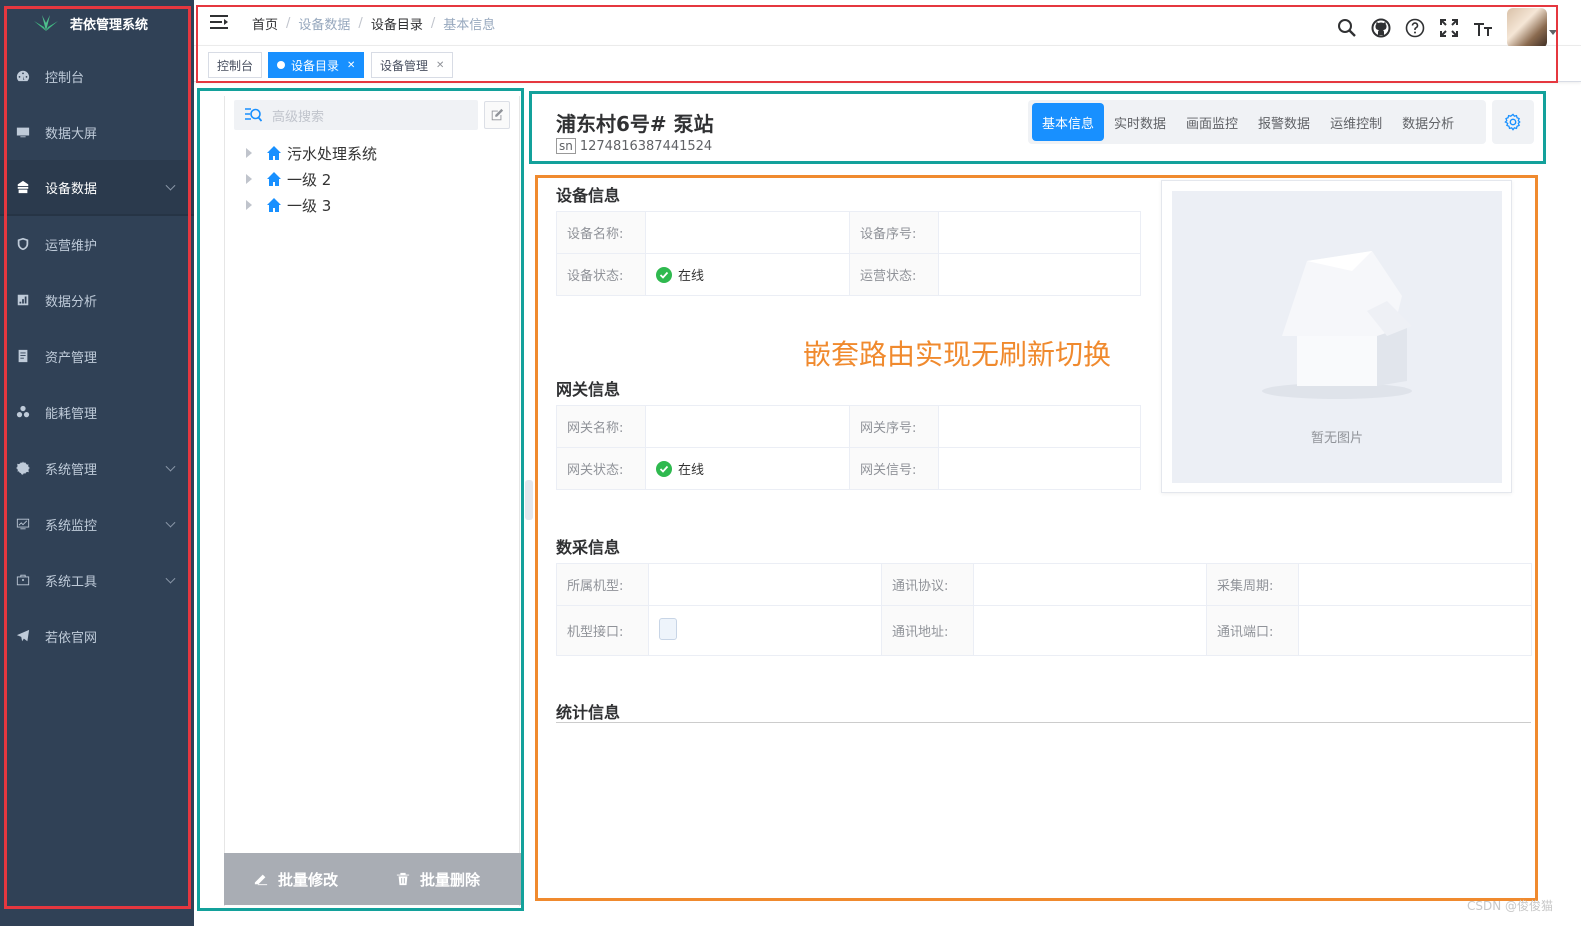 The height and width of the screenshot is (926, 1581). Describe the element at coordinates (265, 23) in the screenshot. I see `breadcrumb-home: 首页` at that location.